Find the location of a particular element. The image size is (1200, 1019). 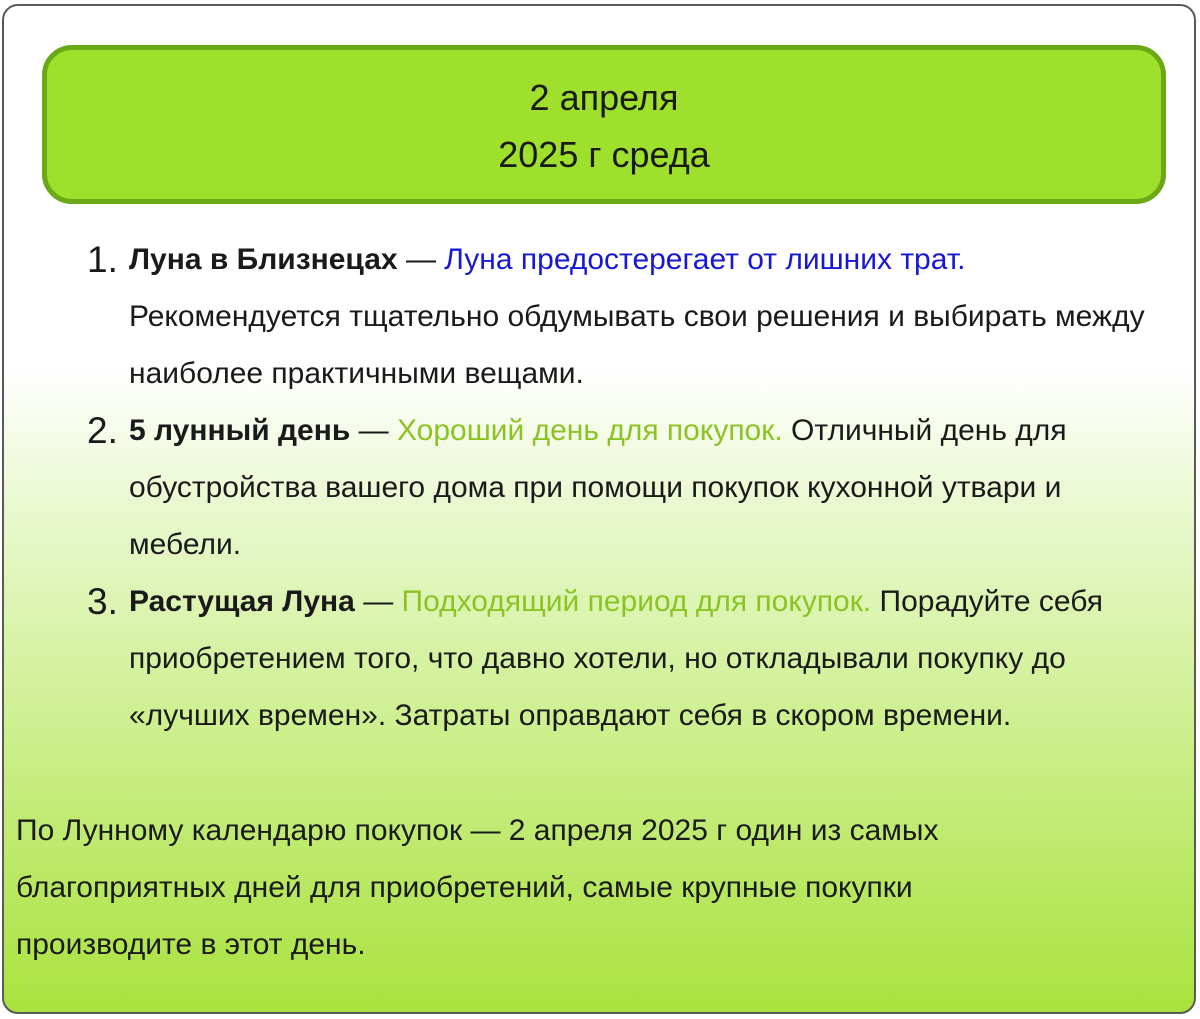

item-highlight: Луна предостерегает от лишних трат. is located at coordinates (705, 259).